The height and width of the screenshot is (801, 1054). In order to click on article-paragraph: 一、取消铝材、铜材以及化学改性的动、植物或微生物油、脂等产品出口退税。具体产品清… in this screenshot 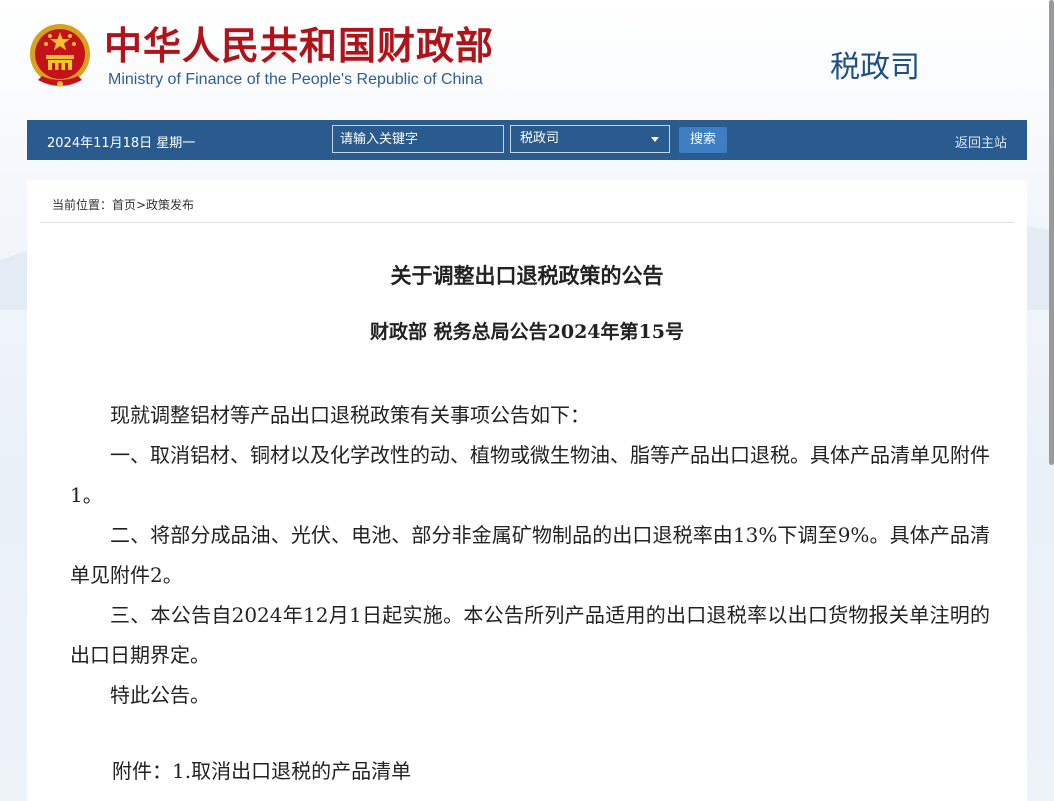, I will do `click(530, 475)`.